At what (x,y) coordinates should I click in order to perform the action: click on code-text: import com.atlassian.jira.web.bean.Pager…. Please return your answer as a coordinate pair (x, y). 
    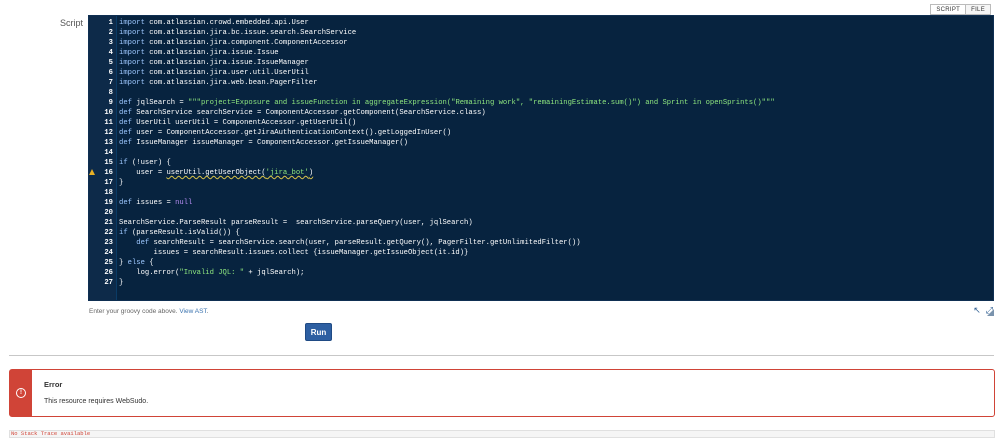
    Looking at the image, I should click on (218, 83).